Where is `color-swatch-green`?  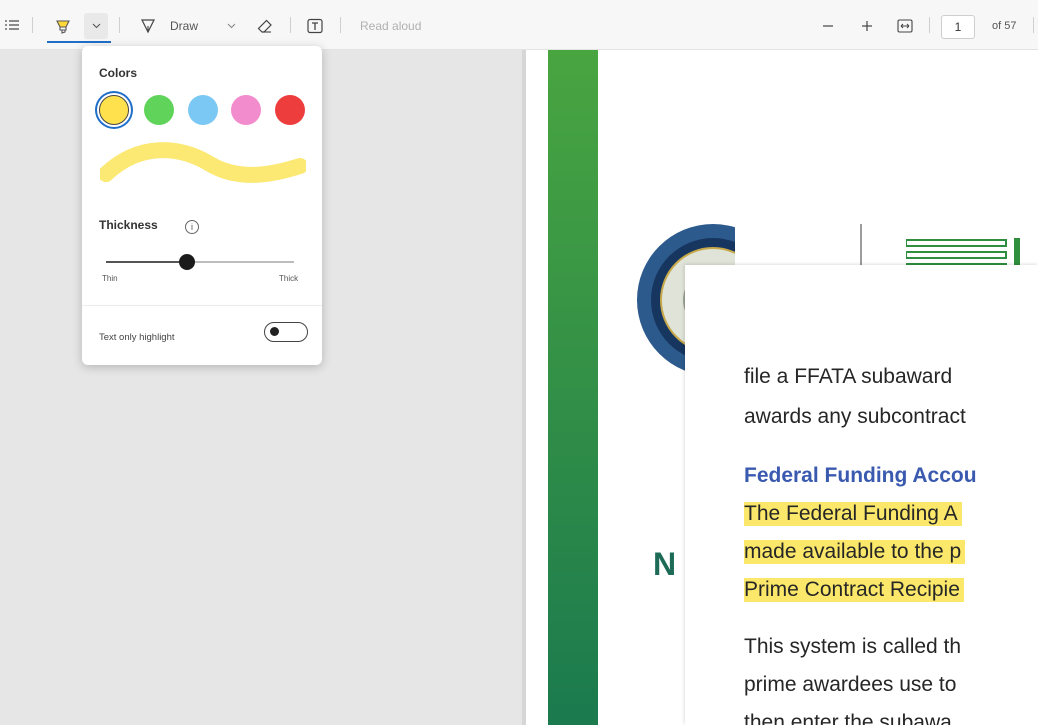
color-swatch-green is located at coordinates (159, 110).